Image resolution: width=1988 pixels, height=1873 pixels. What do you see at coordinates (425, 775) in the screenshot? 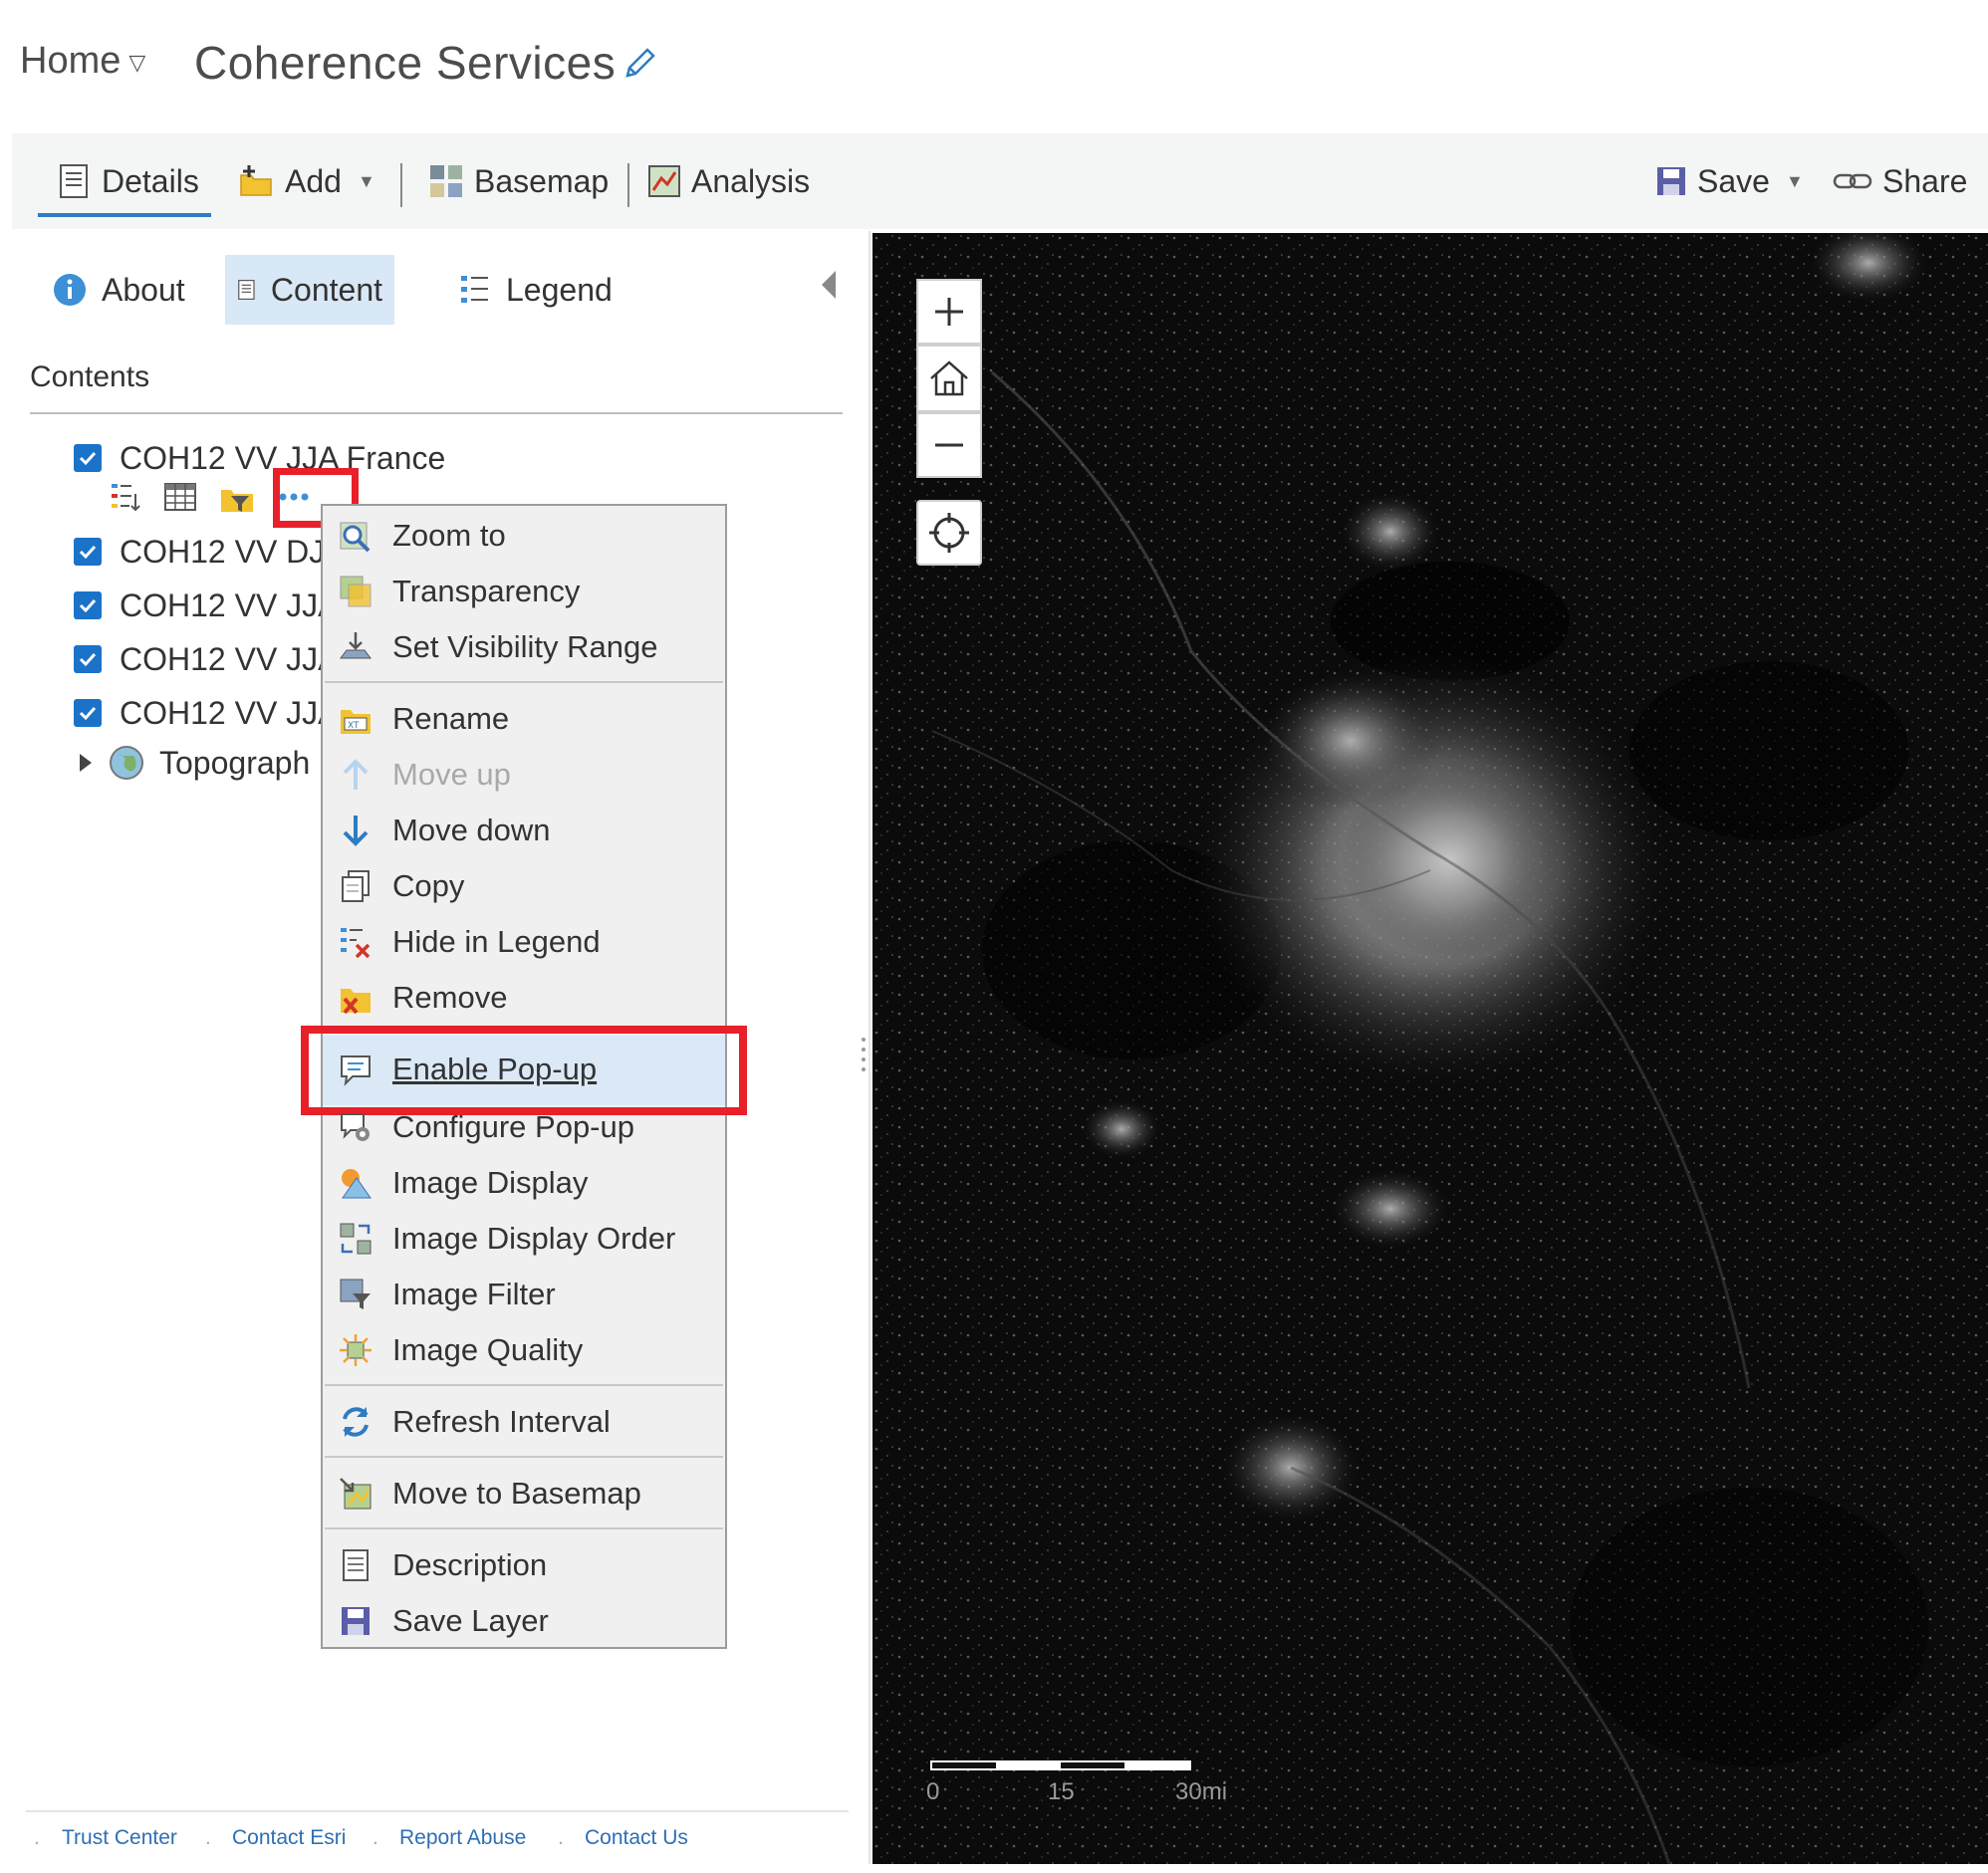
I see `menu-item-move-up: Move up` at bounding box center [425, 775].